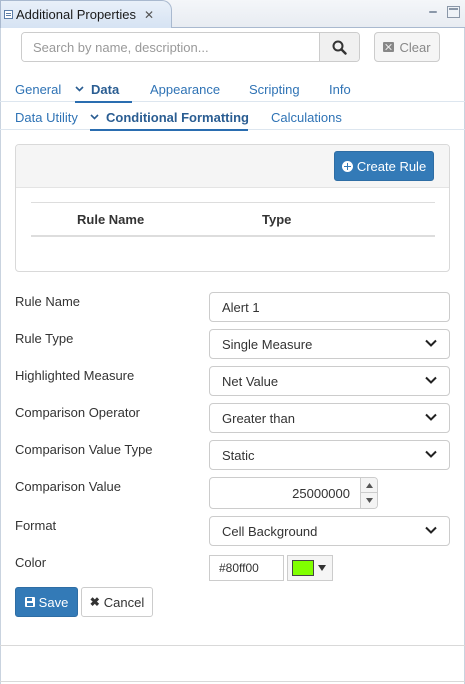  Describe the element at coordinates (347, 166) in the screenshot. I see `plus-circle-icon` at that location.